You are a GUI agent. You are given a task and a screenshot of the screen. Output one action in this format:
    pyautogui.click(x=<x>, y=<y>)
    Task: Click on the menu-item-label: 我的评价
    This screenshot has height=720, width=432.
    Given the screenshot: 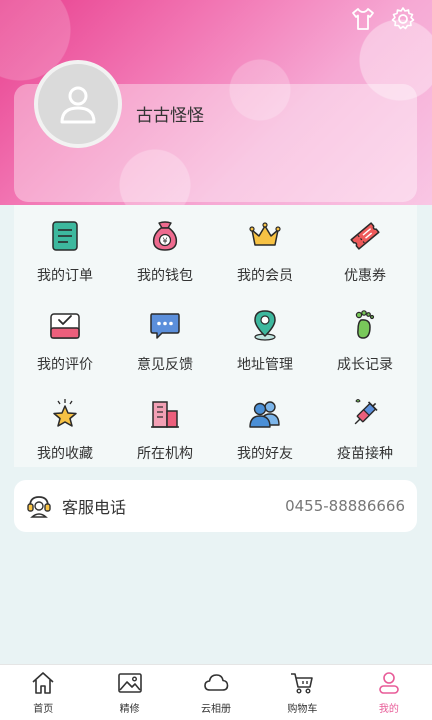 What is the action you would take?
    pyautogui.click(x=65, y=365)
    